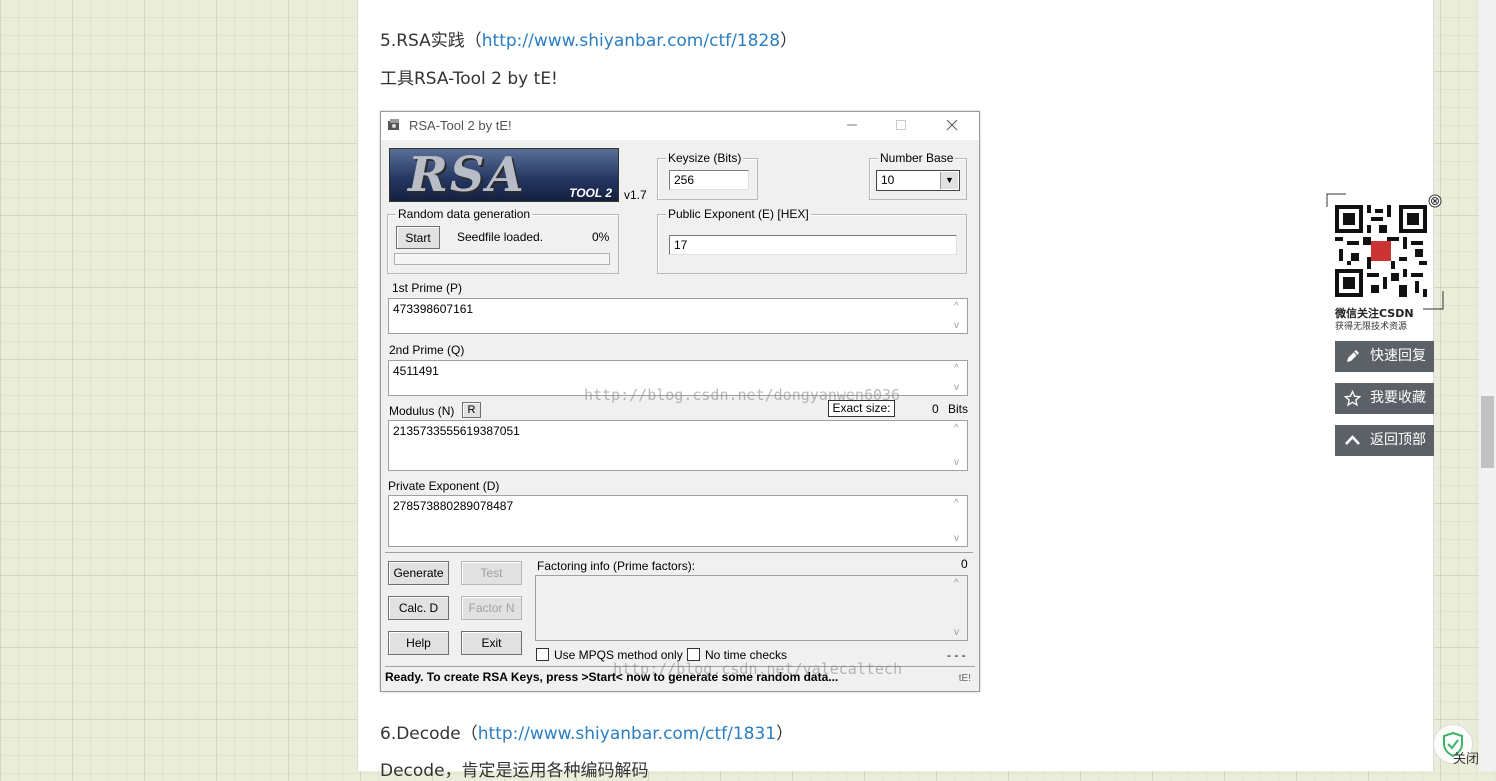 The width and height of the screenshot is (1496, 781). I want to click on public-exponent-input: 17, so click(813, 245).